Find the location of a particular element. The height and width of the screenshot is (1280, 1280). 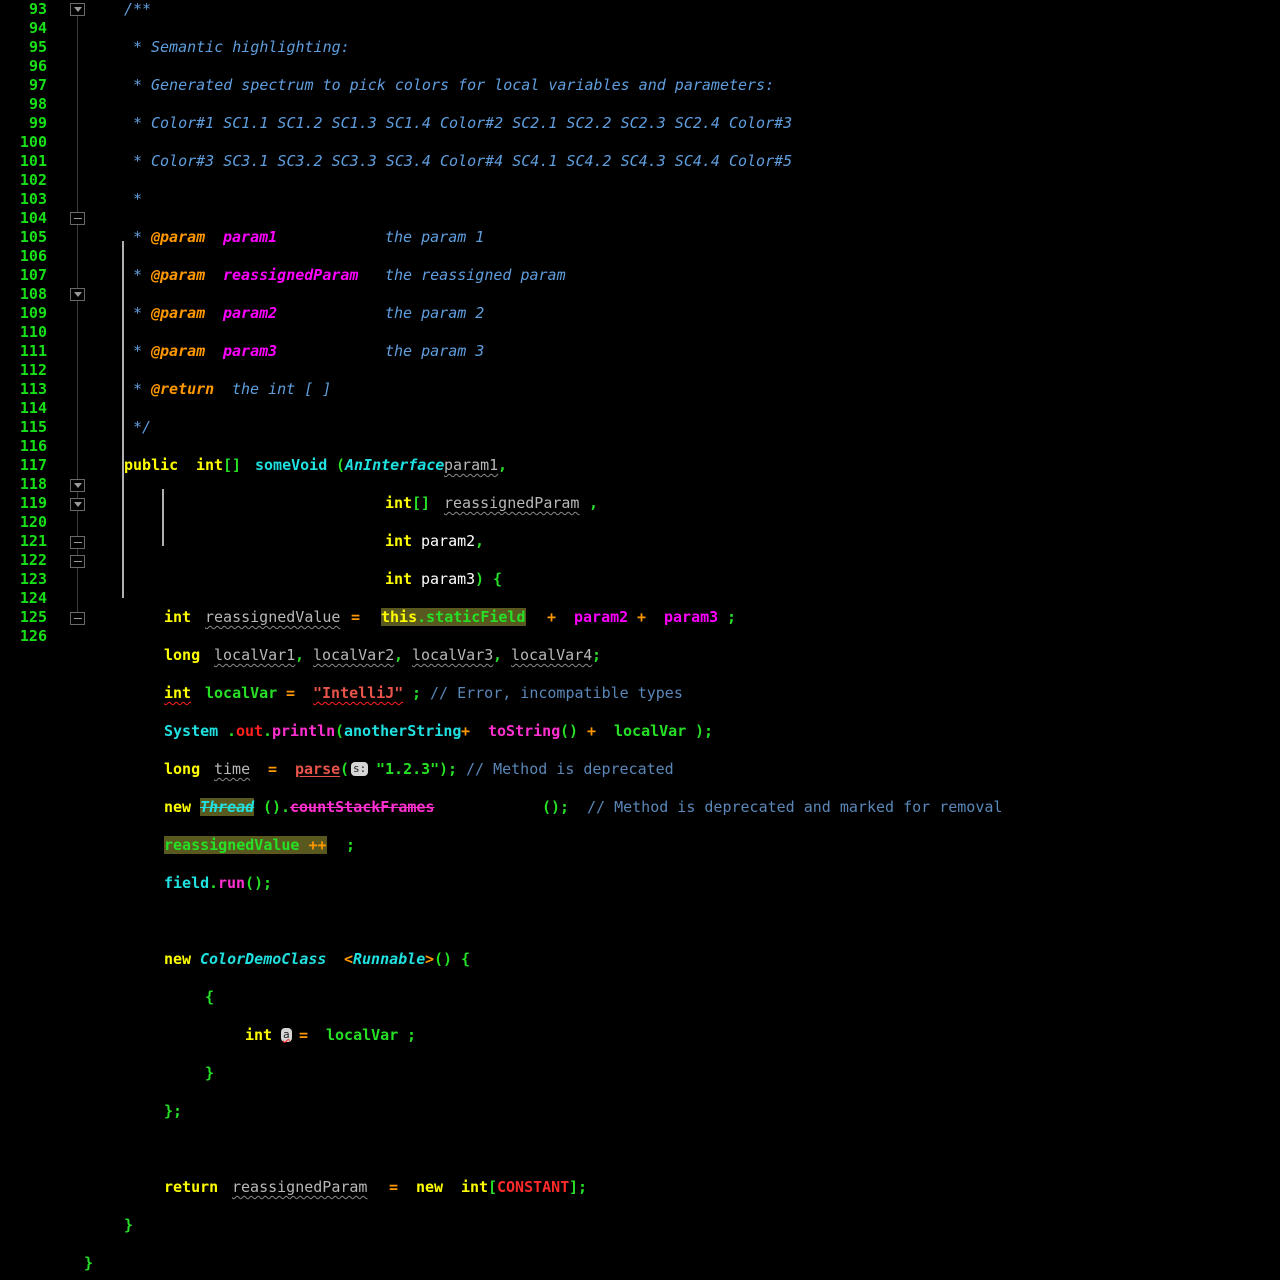

line-number: 98 is located at coordinates (37, 104).